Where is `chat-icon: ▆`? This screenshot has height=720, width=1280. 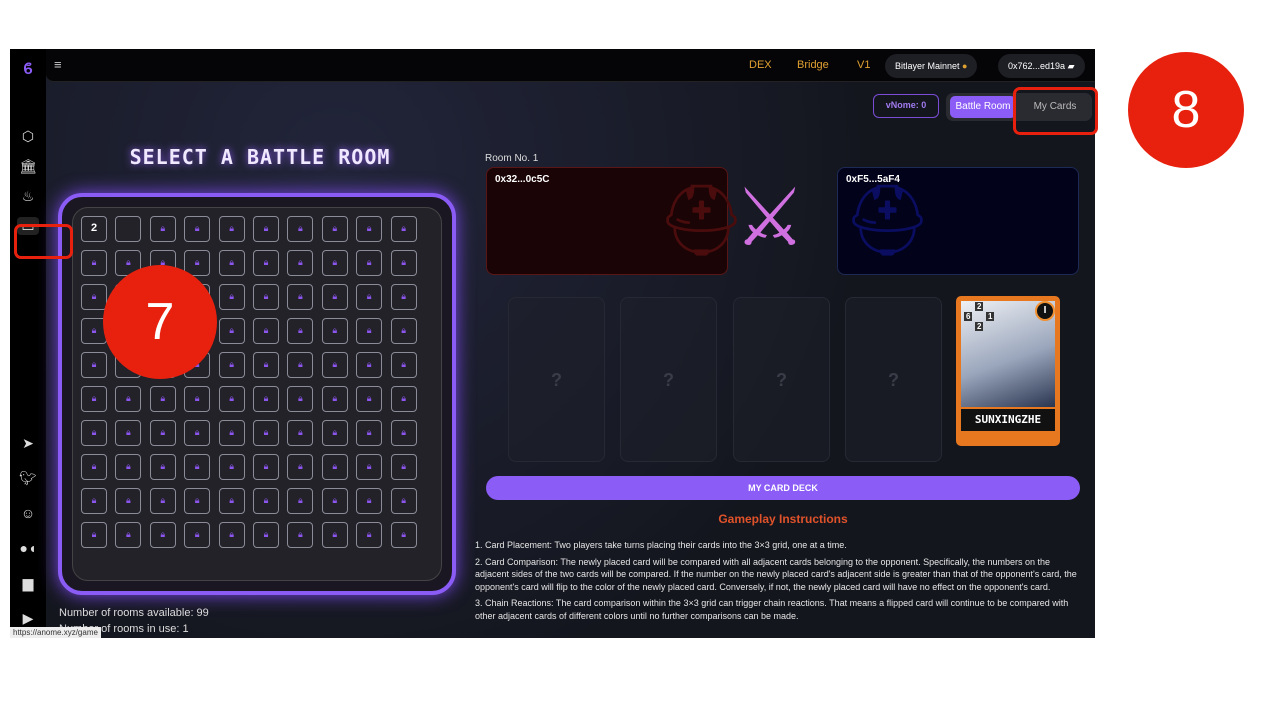 chat-icon: ▆ is located at coordinates (28, 583).